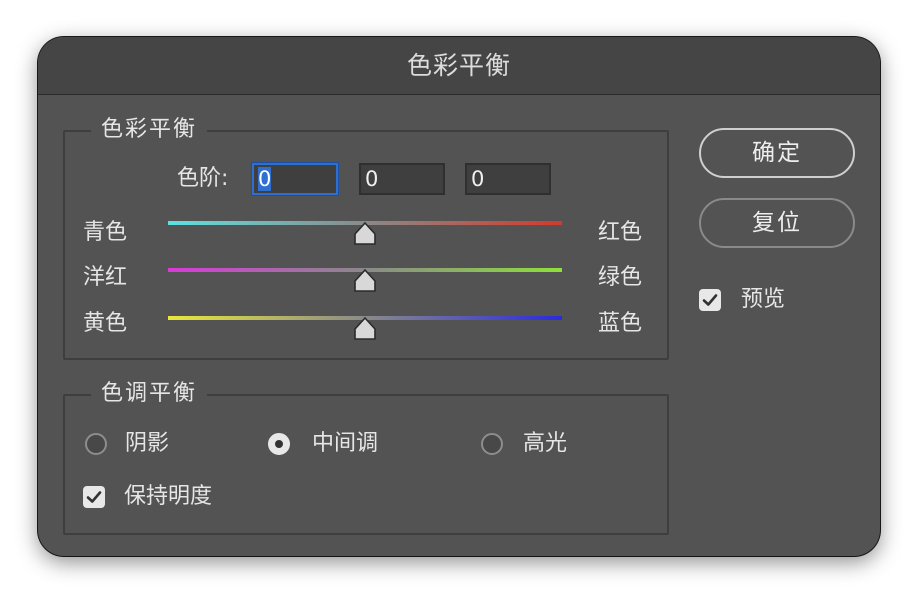 Image resolution: width=918 pixels, height=594 pixels. What do you see at coordinates (620, 323) in the screenshot?
I see `slider-label-blue: 蓝色` at bounding box center [620, 323].